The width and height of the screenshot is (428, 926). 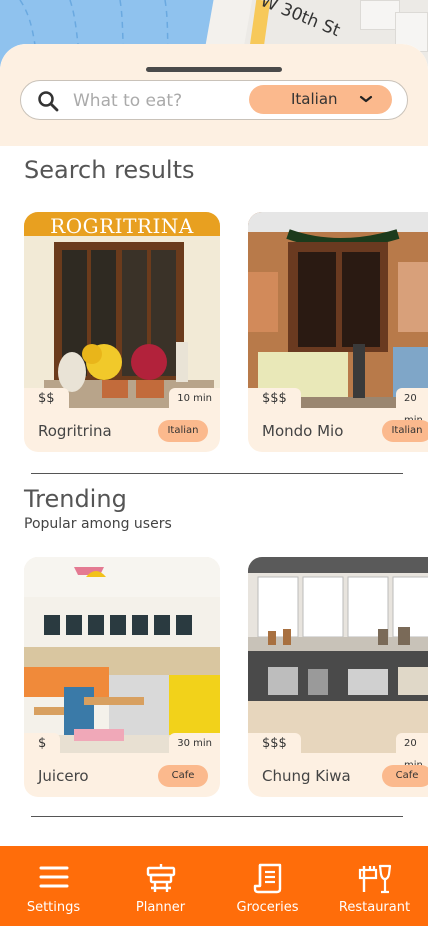 What do you see at coordinates (160, 907) in the screenshot?
I see `nav-label: Planner` at bounding box center [160, 907].